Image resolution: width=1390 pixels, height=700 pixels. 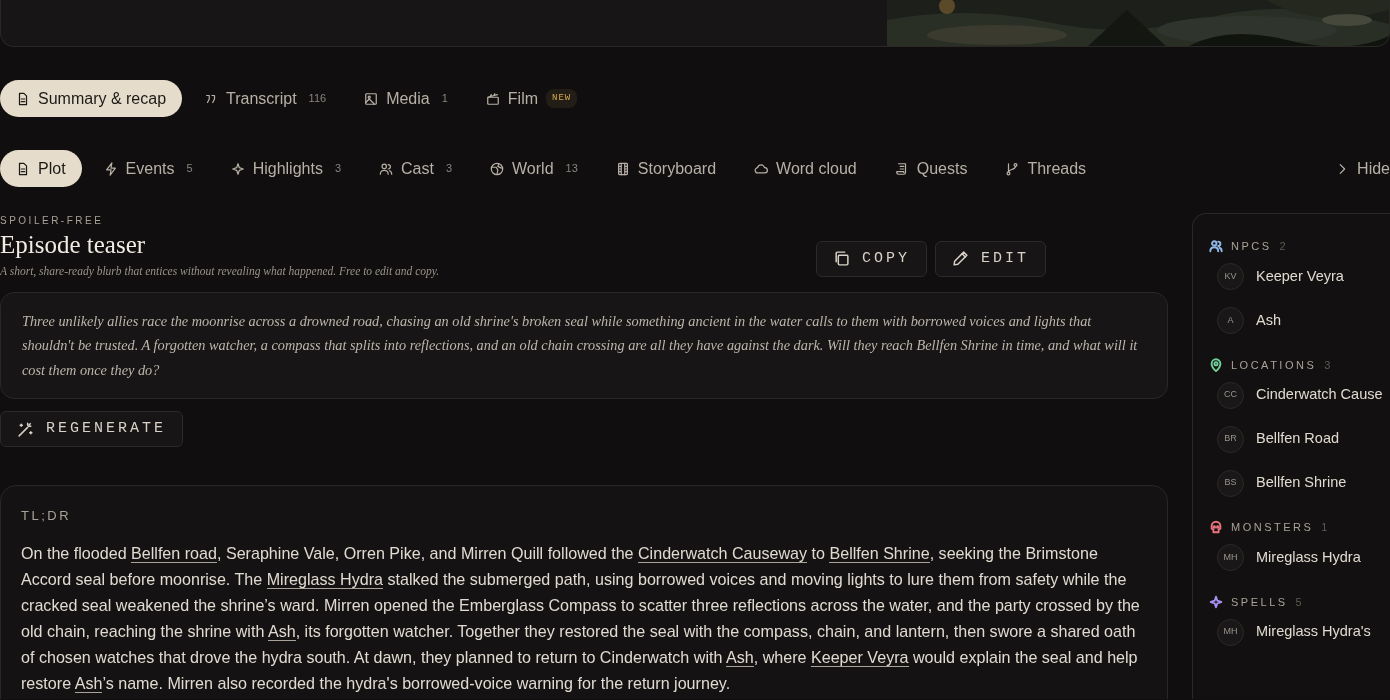 What do you see at coordinates (1300, 276) in the screenshot?
I see `entity-item: Keeper Veyra` at bounding box center [1300, 276].